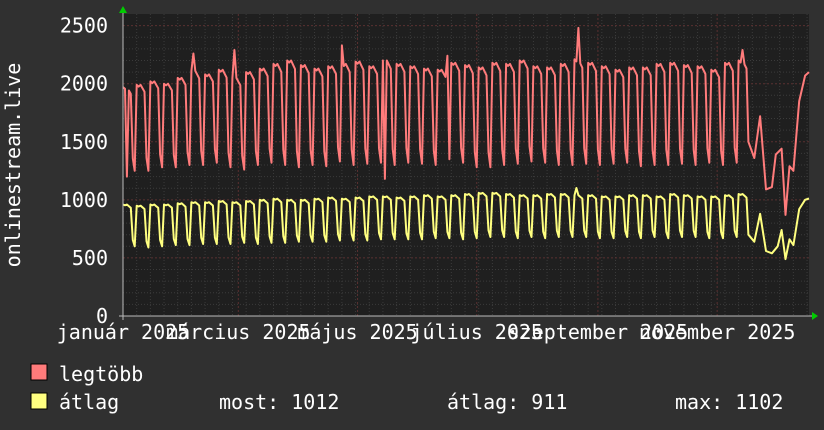  What do you see at coordinates (101, 374) in the screenshot?
I see `legend-label-legtobb: legtöbb` at bounding box center [101, 374].